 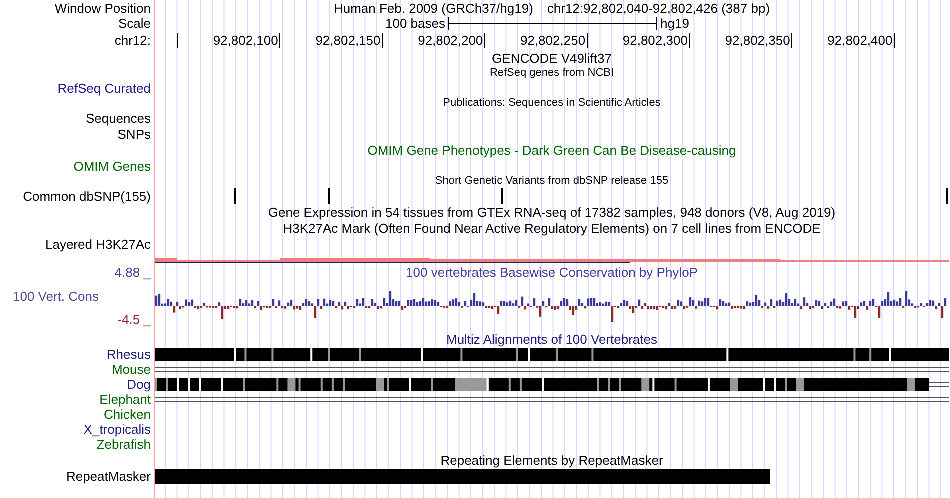 I want to click on scale-label: 100 bases, so click(x=416, y=23).